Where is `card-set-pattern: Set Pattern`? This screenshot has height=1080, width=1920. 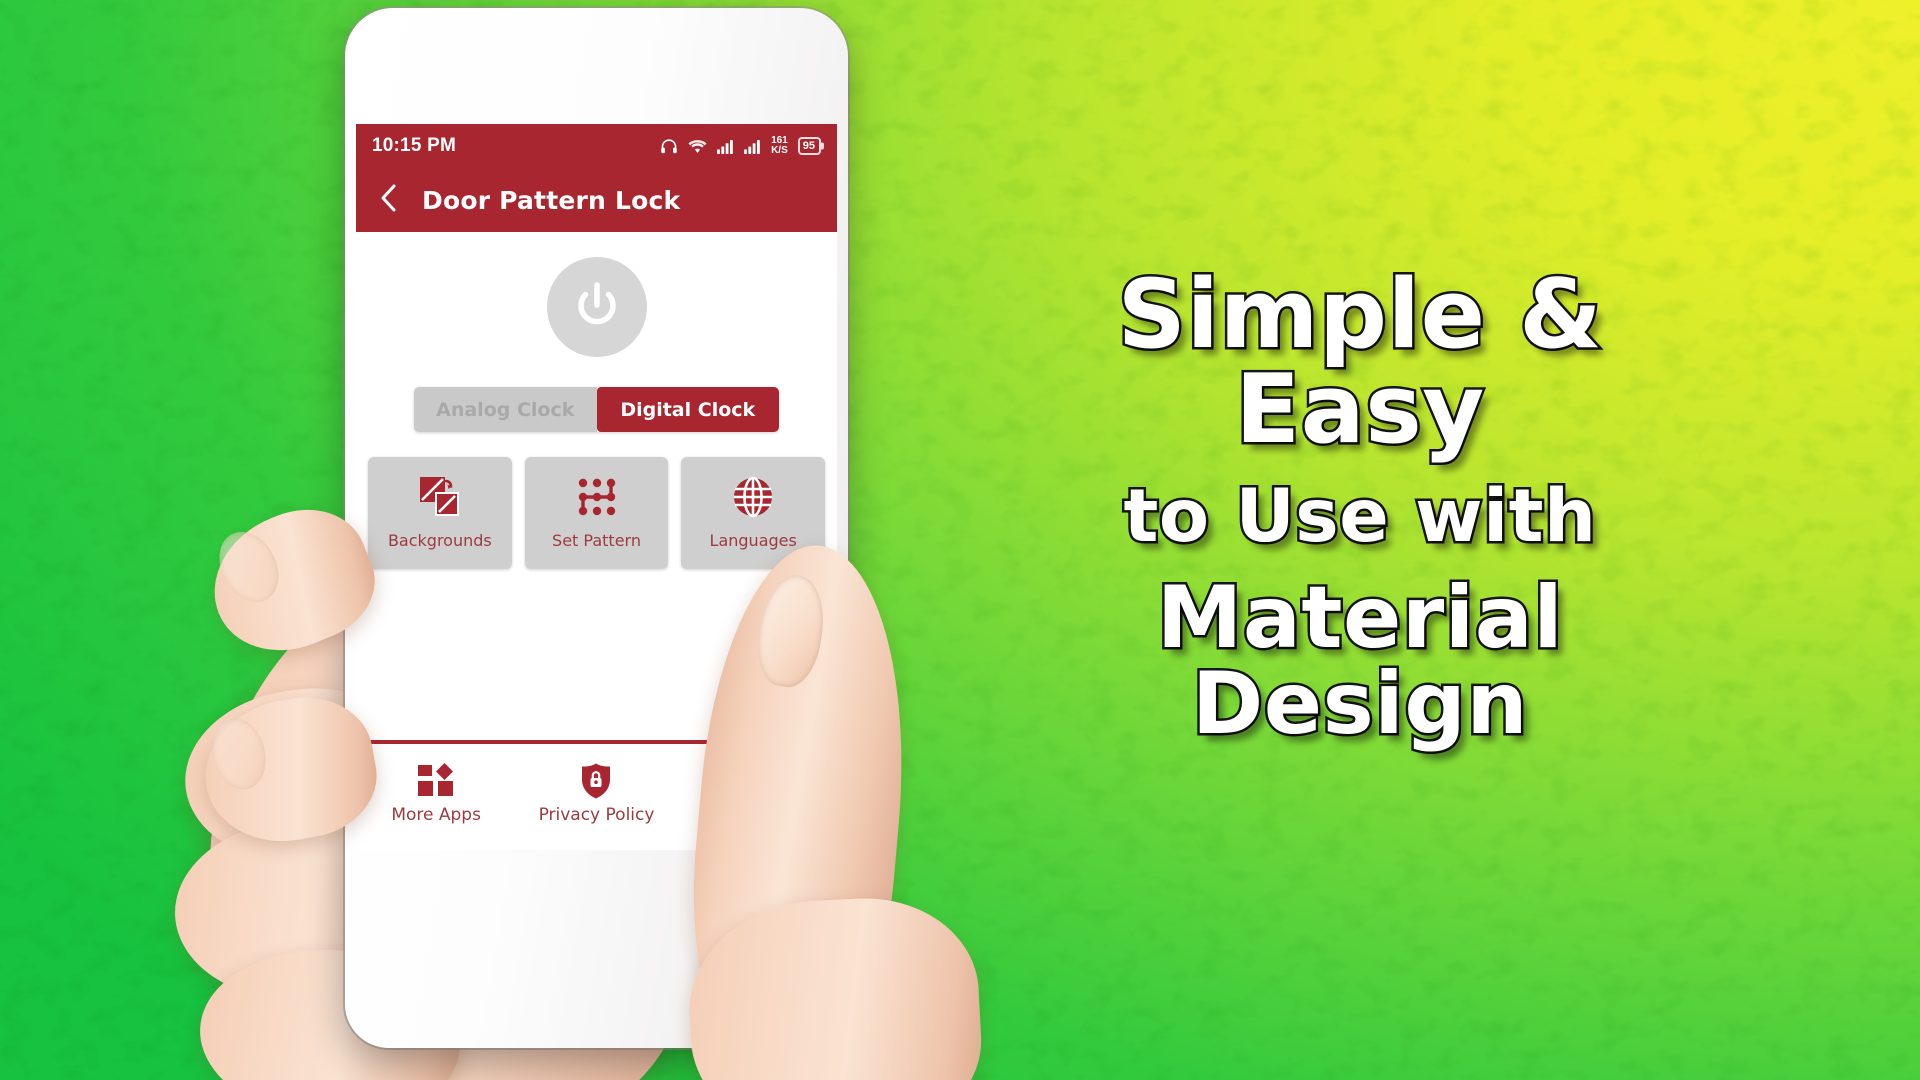 card-set-pattern: Set Pattern is located at coordinates (596, 513).